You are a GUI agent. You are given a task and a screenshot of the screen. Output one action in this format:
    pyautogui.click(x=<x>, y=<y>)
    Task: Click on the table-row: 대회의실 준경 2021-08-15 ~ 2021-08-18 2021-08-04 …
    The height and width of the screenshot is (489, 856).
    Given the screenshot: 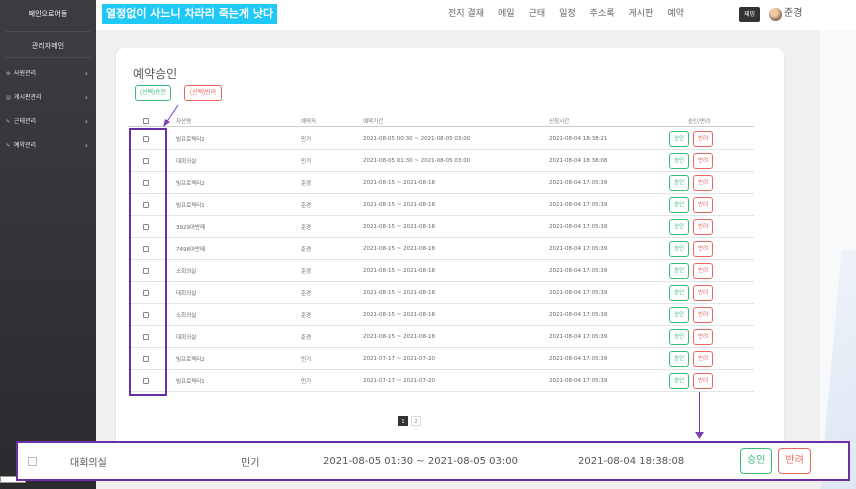 What is the action you would take?
    pyautogui.click(x=441, y=337)
    